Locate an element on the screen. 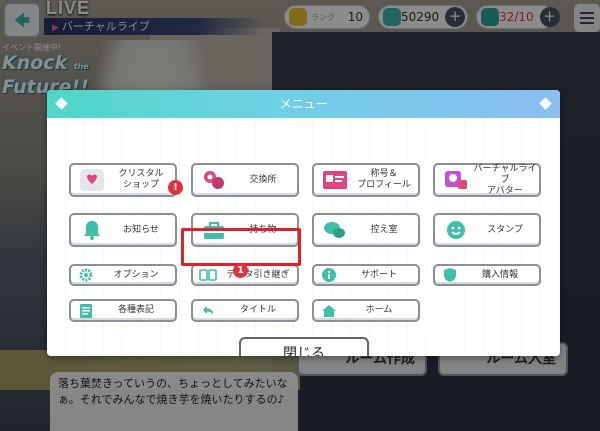  return-to-title-label: タイトル is located at coordinates (257, 310).